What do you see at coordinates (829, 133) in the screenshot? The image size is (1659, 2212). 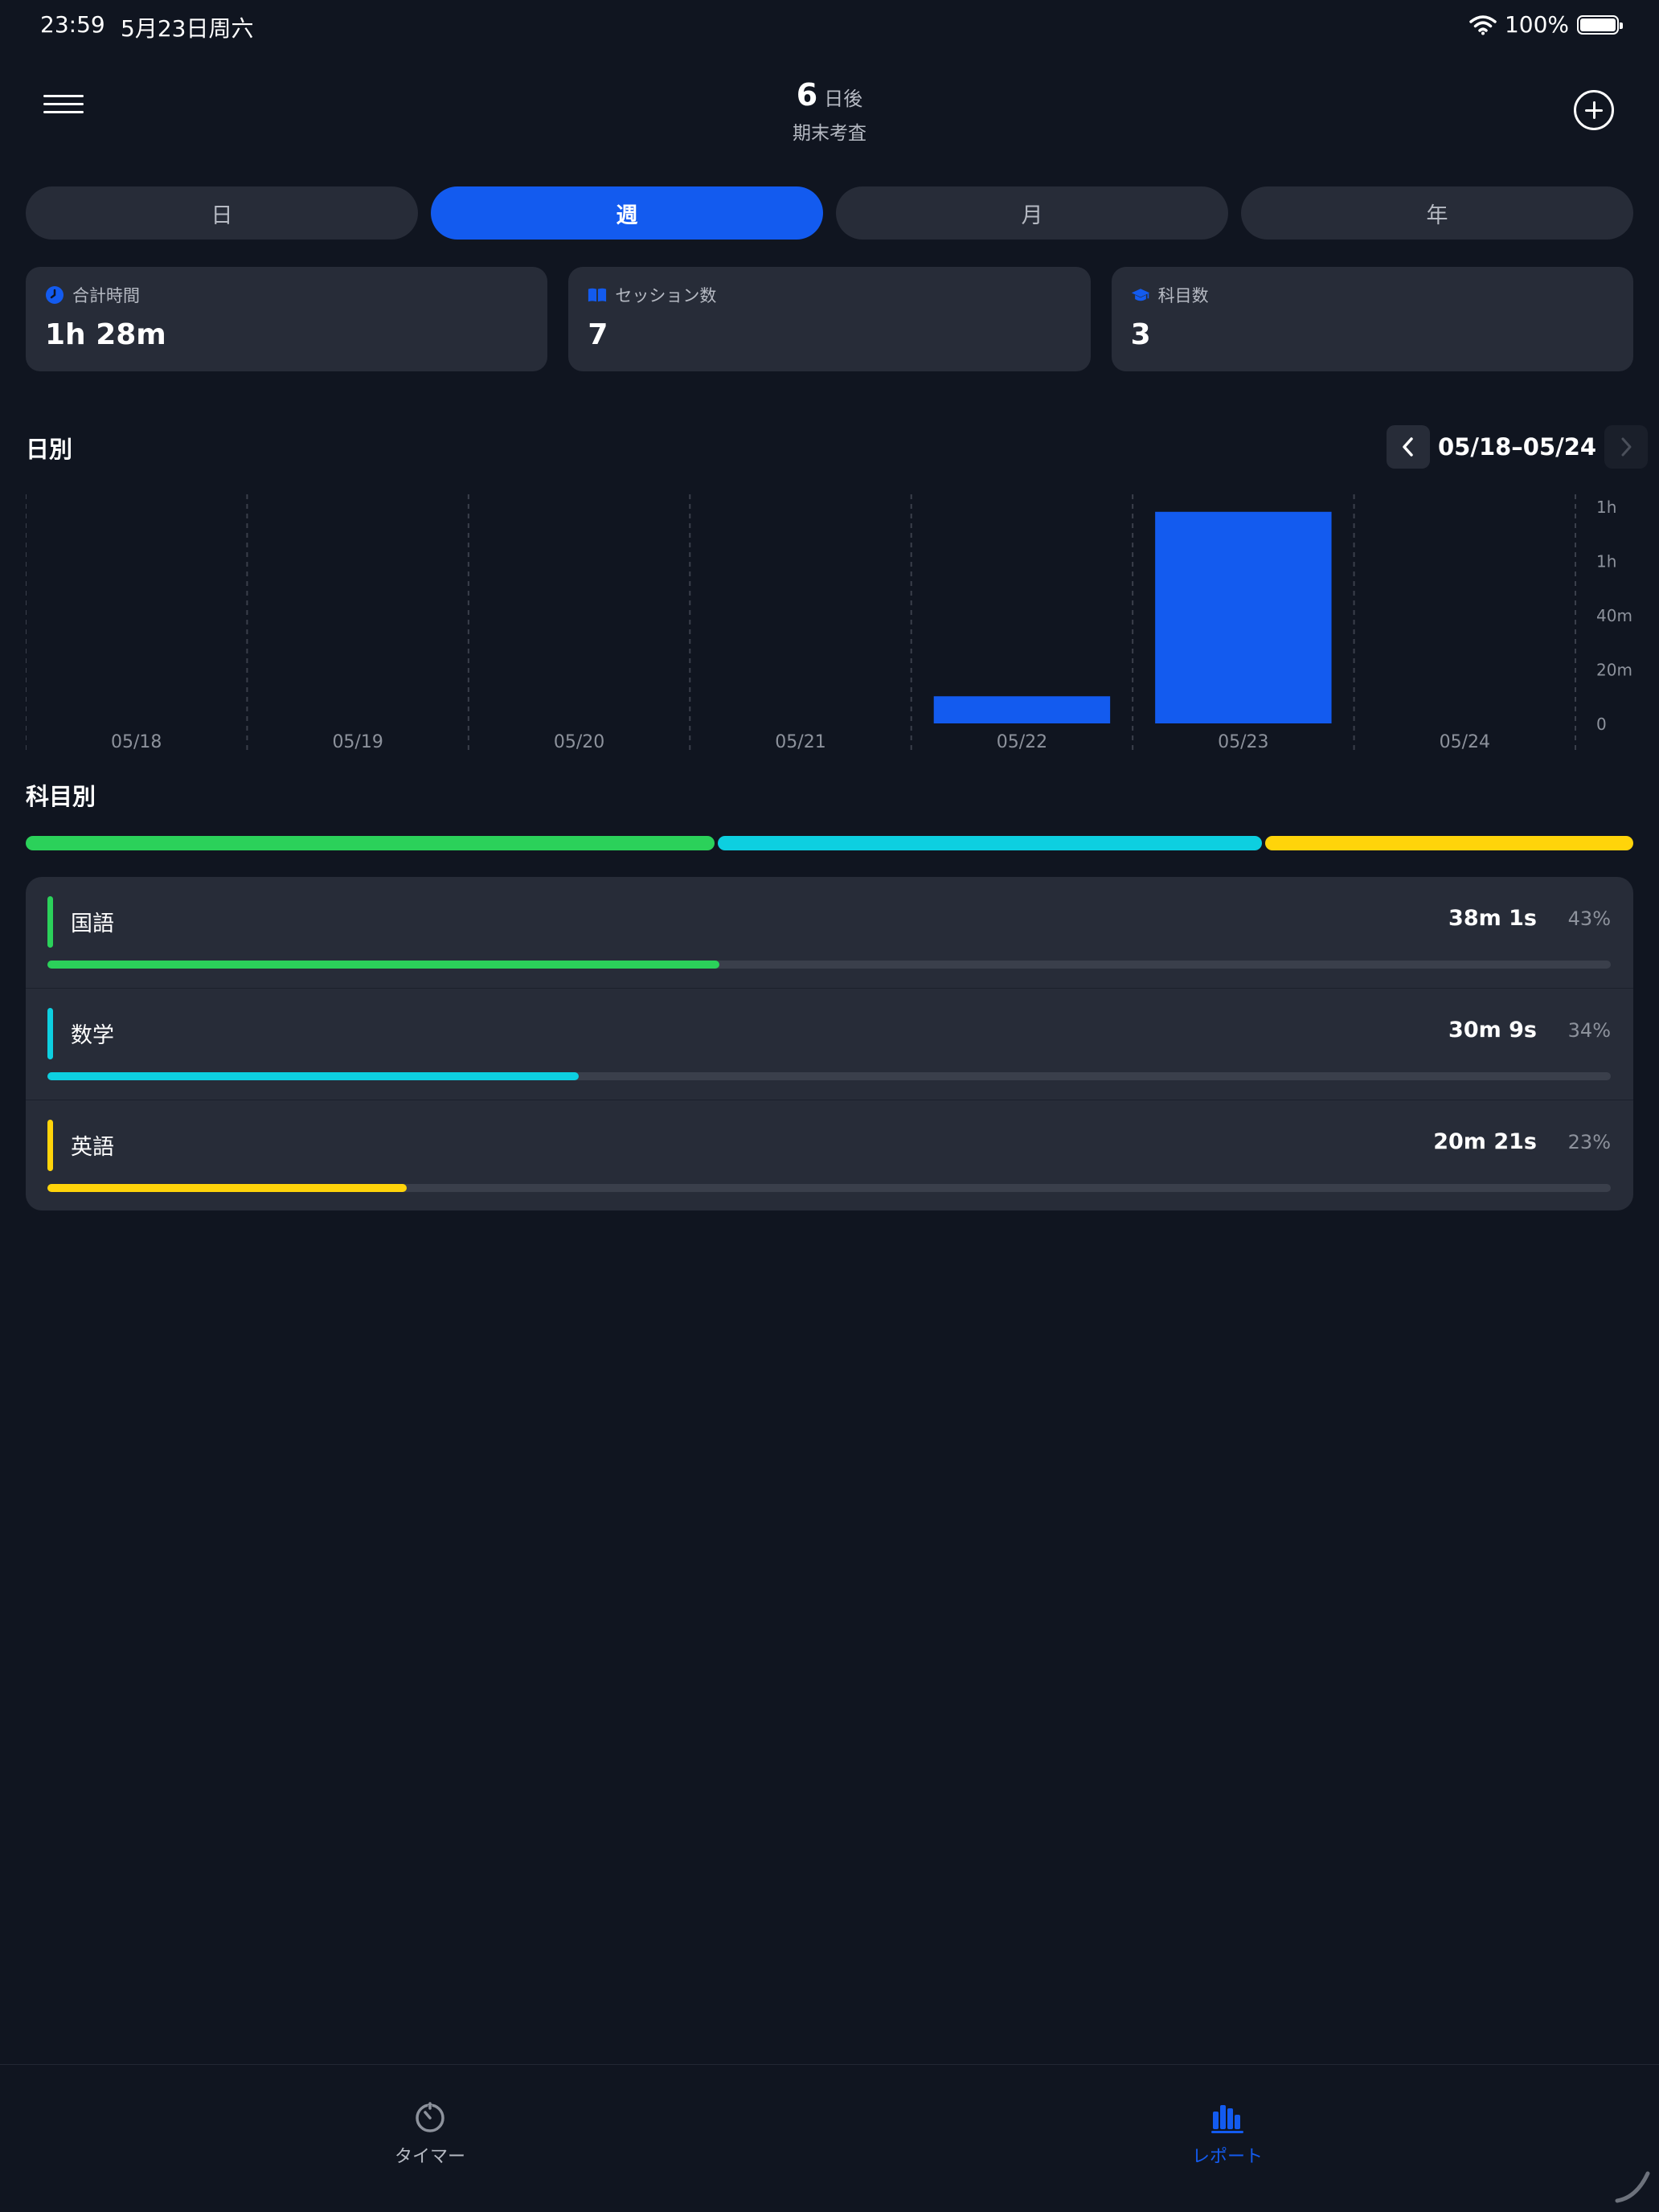 I see `exam-name: 期末考査` at bounding box center [829, 133].